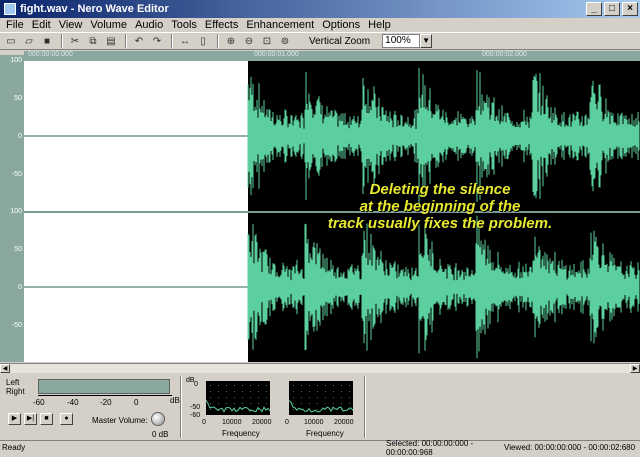 The image size is (640, 457). I want to click on meter-scale-label: 0, so click(136, 402).